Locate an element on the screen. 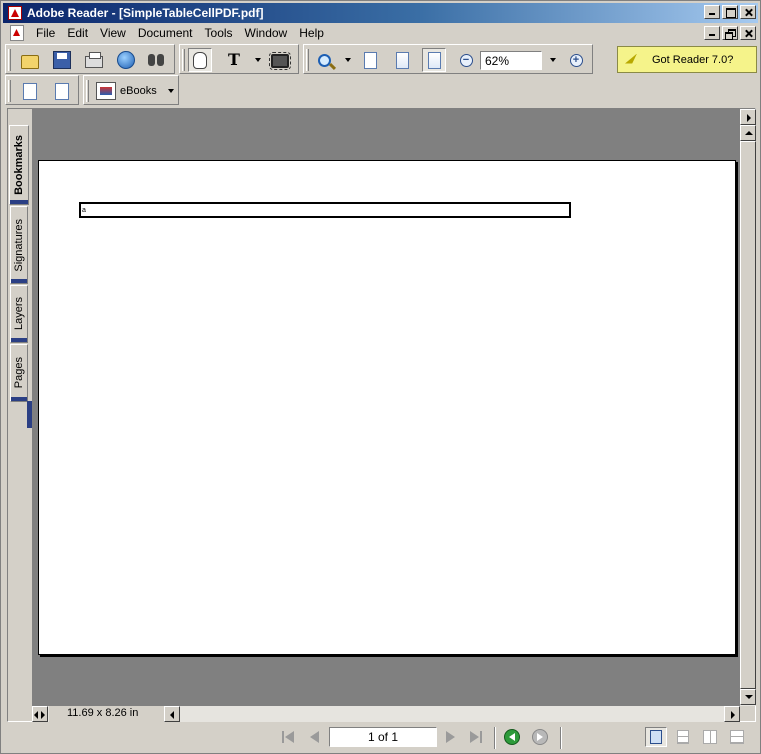 This screenshot has width=761, height=754. zoom-level-field: 62% is located at coordinates (511, 60).